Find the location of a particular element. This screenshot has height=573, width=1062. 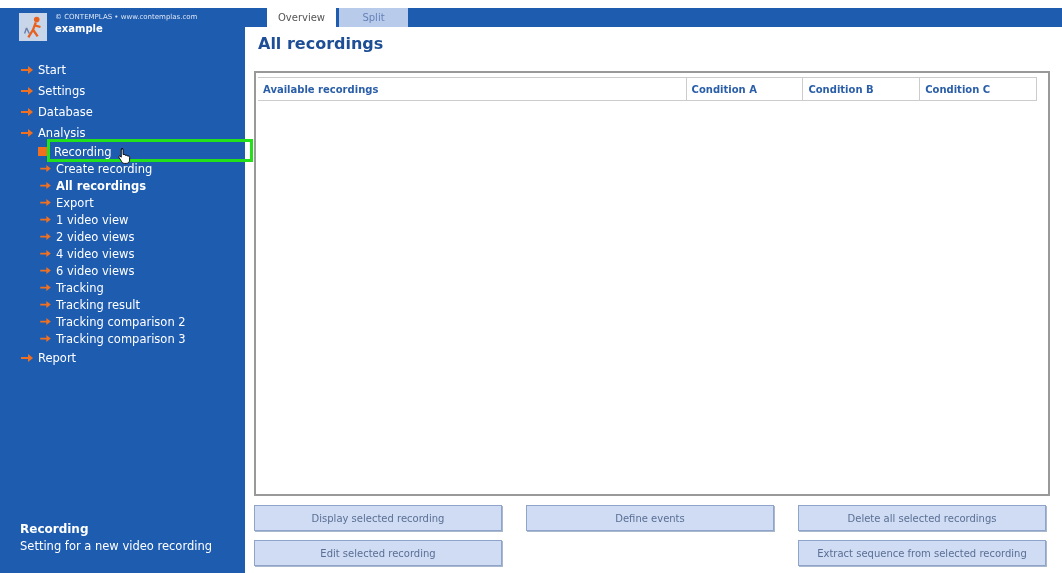

action-button: Define events is located at coordinates (650, 518).